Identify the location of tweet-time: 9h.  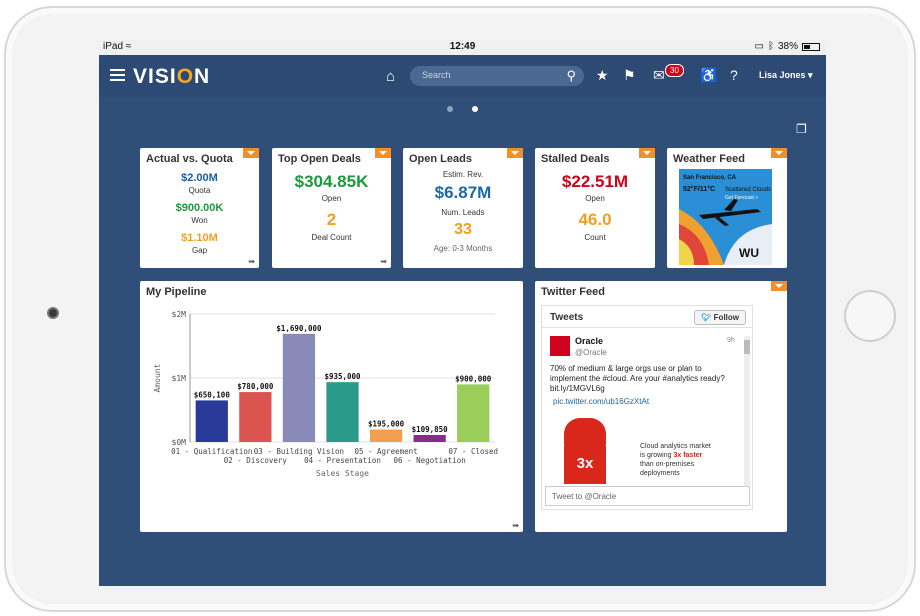
(731, 340).